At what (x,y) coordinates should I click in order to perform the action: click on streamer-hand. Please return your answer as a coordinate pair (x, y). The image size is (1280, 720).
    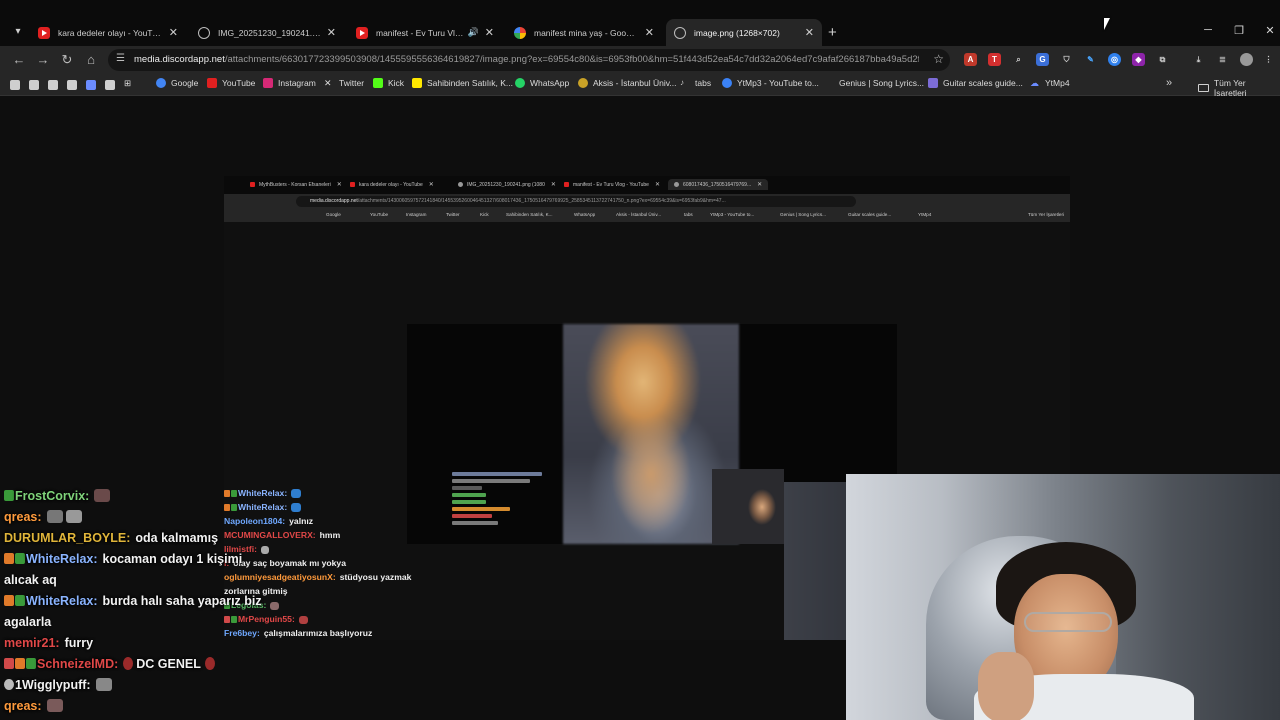
    Looking at the image, I should click on (1006, 686).